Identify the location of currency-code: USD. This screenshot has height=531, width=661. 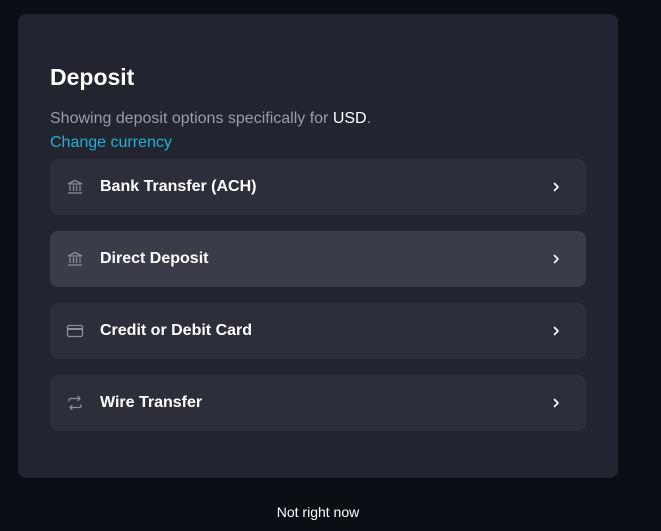
(349, 118).